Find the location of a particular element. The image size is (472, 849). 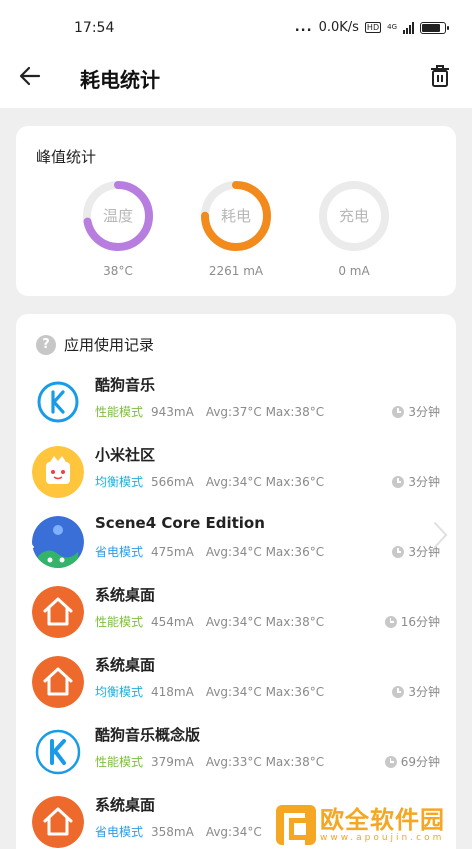

power-value: 2261 mA is located at coordinates (236, 271).